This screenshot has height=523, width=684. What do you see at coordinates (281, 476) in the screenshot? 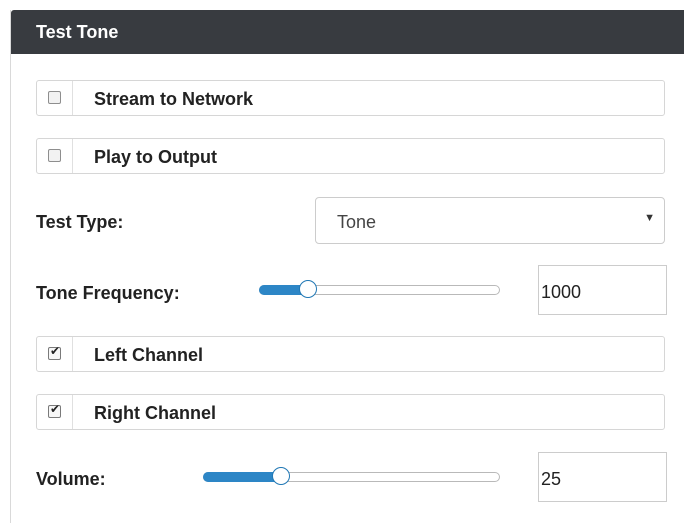
I see `volume-slider-thumb` at bounding box center [281, 476].